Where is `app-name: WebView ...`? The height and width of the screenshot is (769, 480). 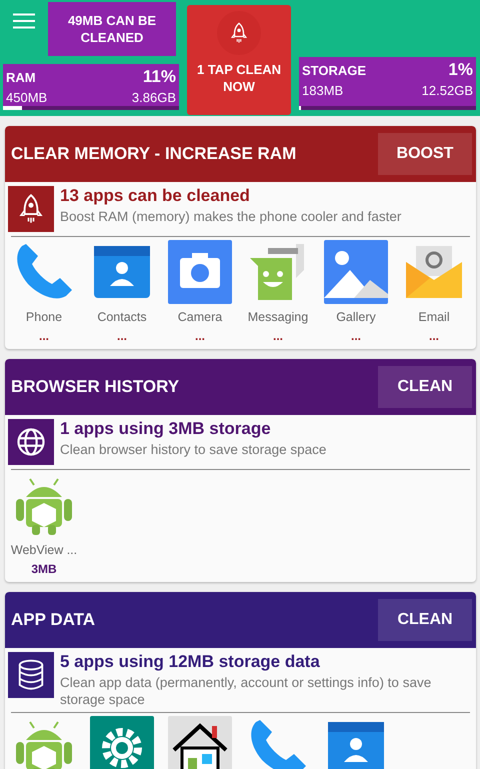
app-name: WebView ... is located at coordinates (44, 550).